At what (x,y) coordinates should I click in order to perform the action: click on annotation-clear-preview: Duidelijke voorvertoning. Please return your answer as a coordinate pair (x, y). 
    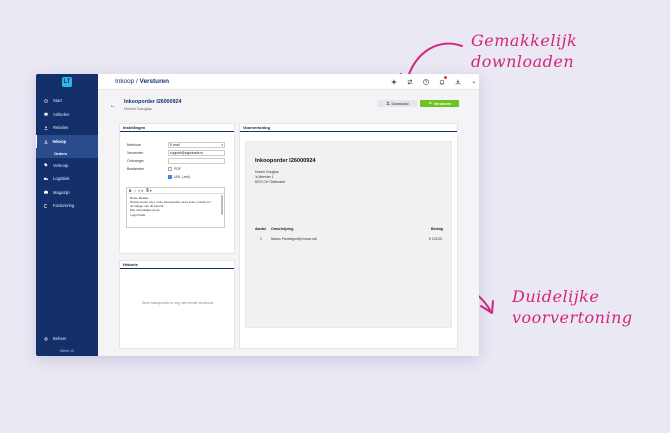
    Looking at the image, I should click on (572, 307).